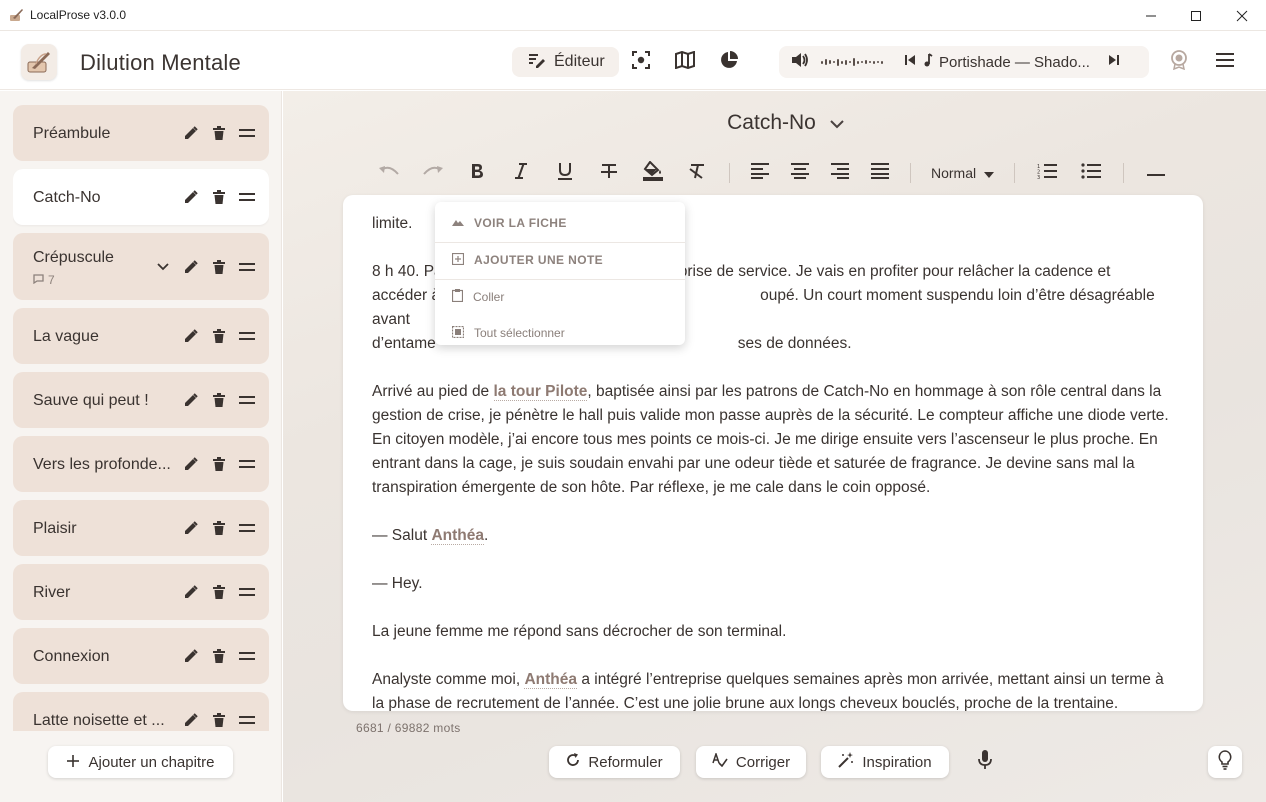  Describe the element at coordinates (141, 133) in the screenshot. I see `chapter-item: Préambule` at that location.